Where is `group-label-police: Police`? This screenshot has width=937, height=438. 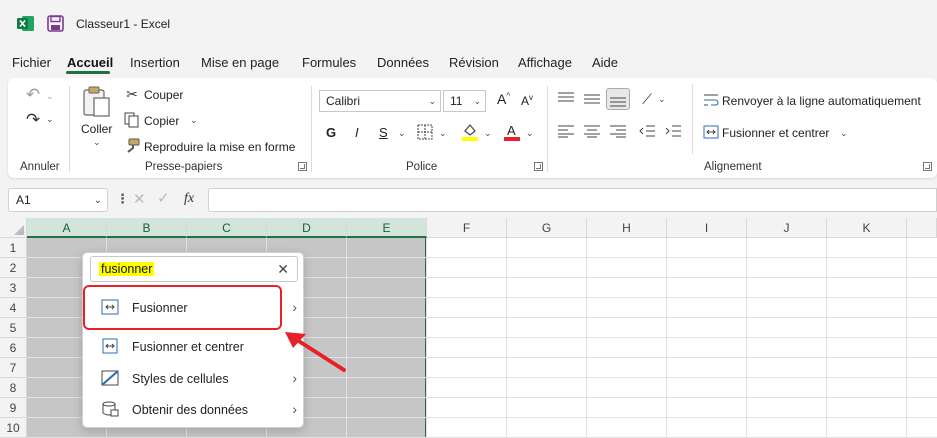 group-label-police: Police is located at coordinates (422, 167).